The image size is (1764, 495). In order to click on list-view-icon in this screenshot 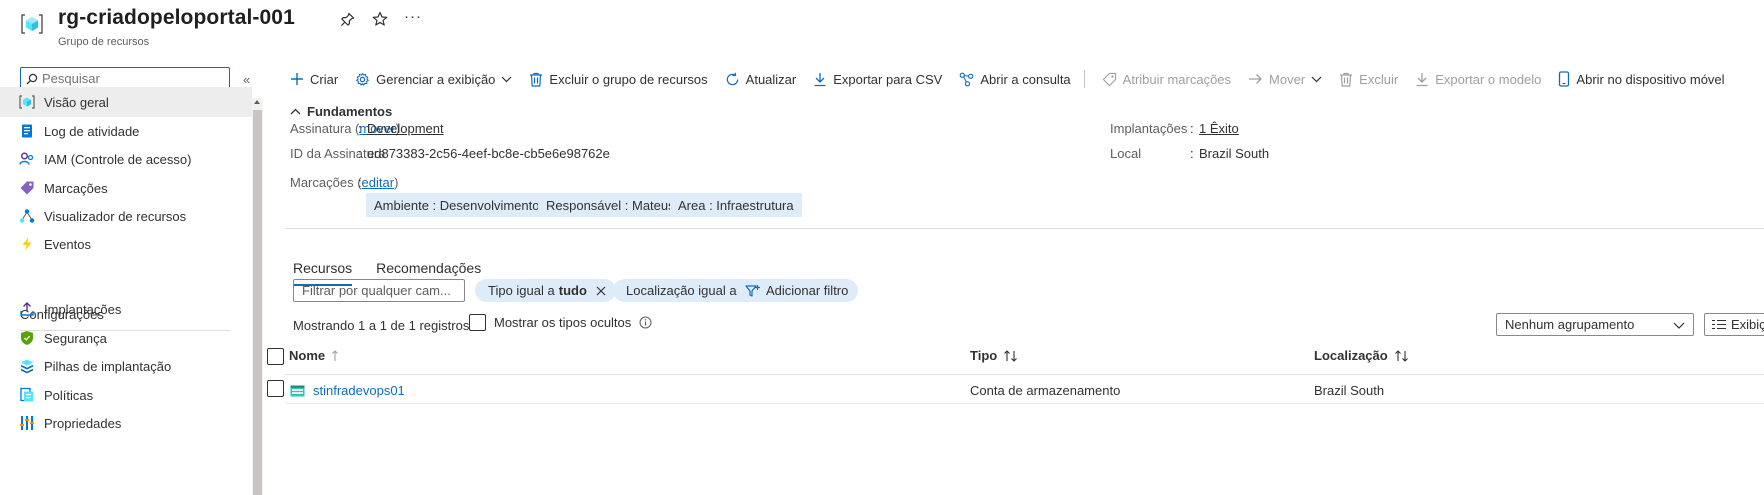, I will do `click(1719, 324)`.